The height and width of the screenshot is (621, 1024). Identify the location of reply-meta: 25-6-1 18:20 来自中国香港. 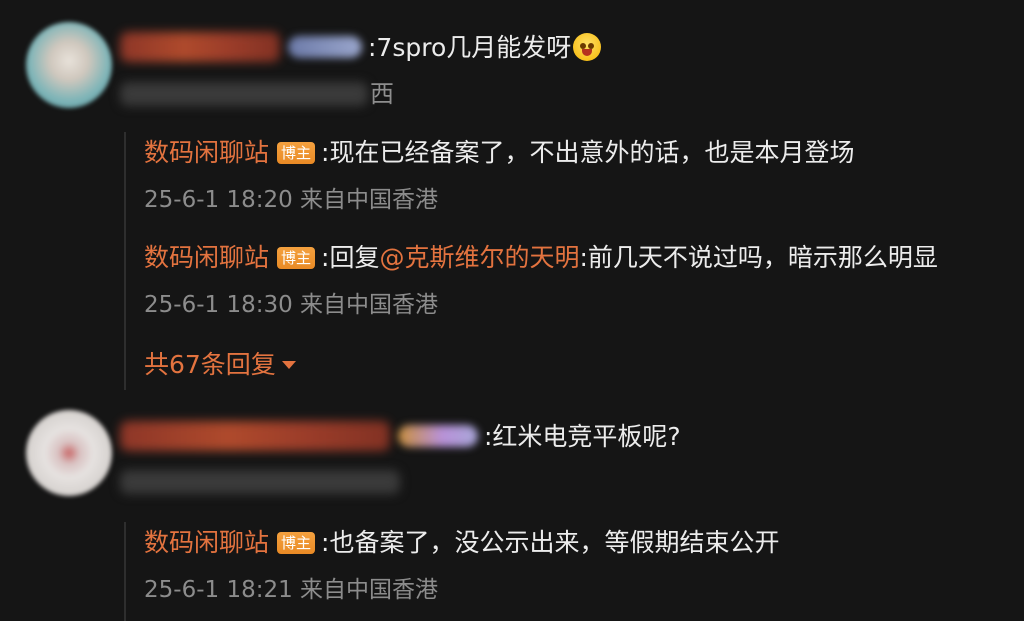
(291, 200).